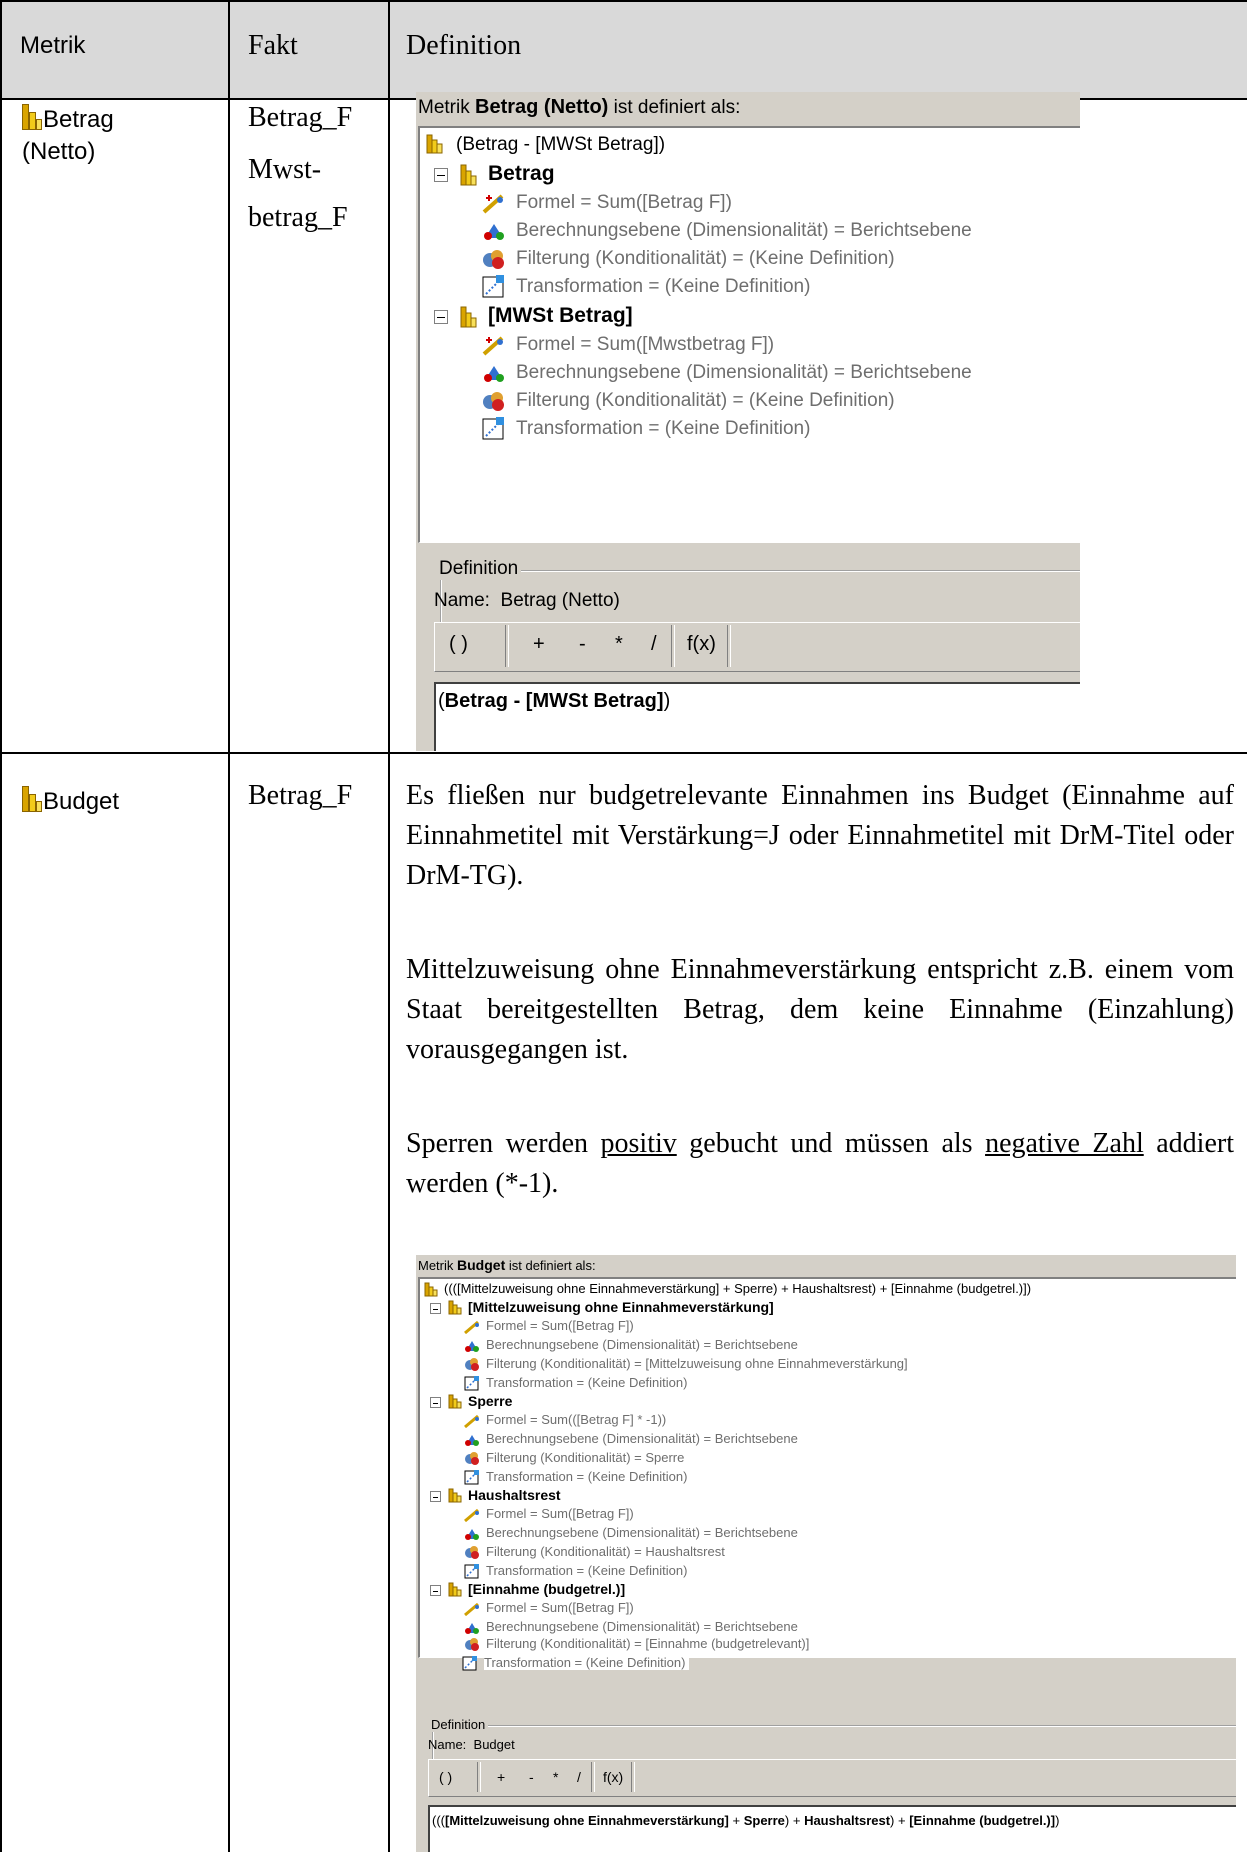  I want to click on table-border-col1, so click(229, 926).